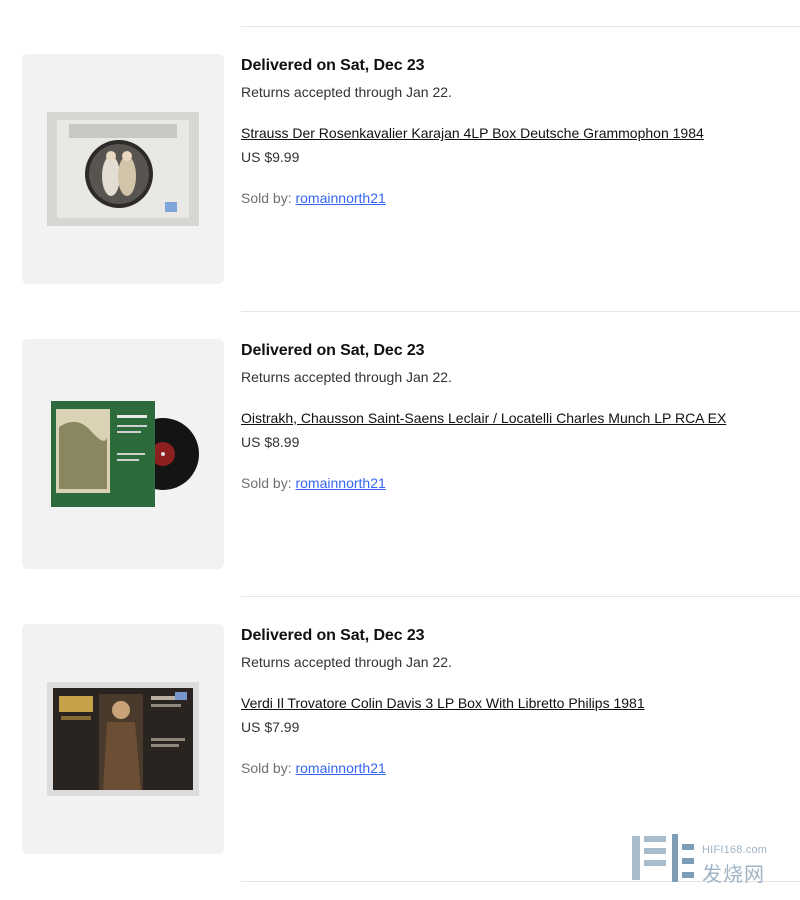 The height and width of the screenshot is (900, 800). Describe the element at coordinates (270, 442) in the screenshot. I see `item-price: US $8.99` at that location.